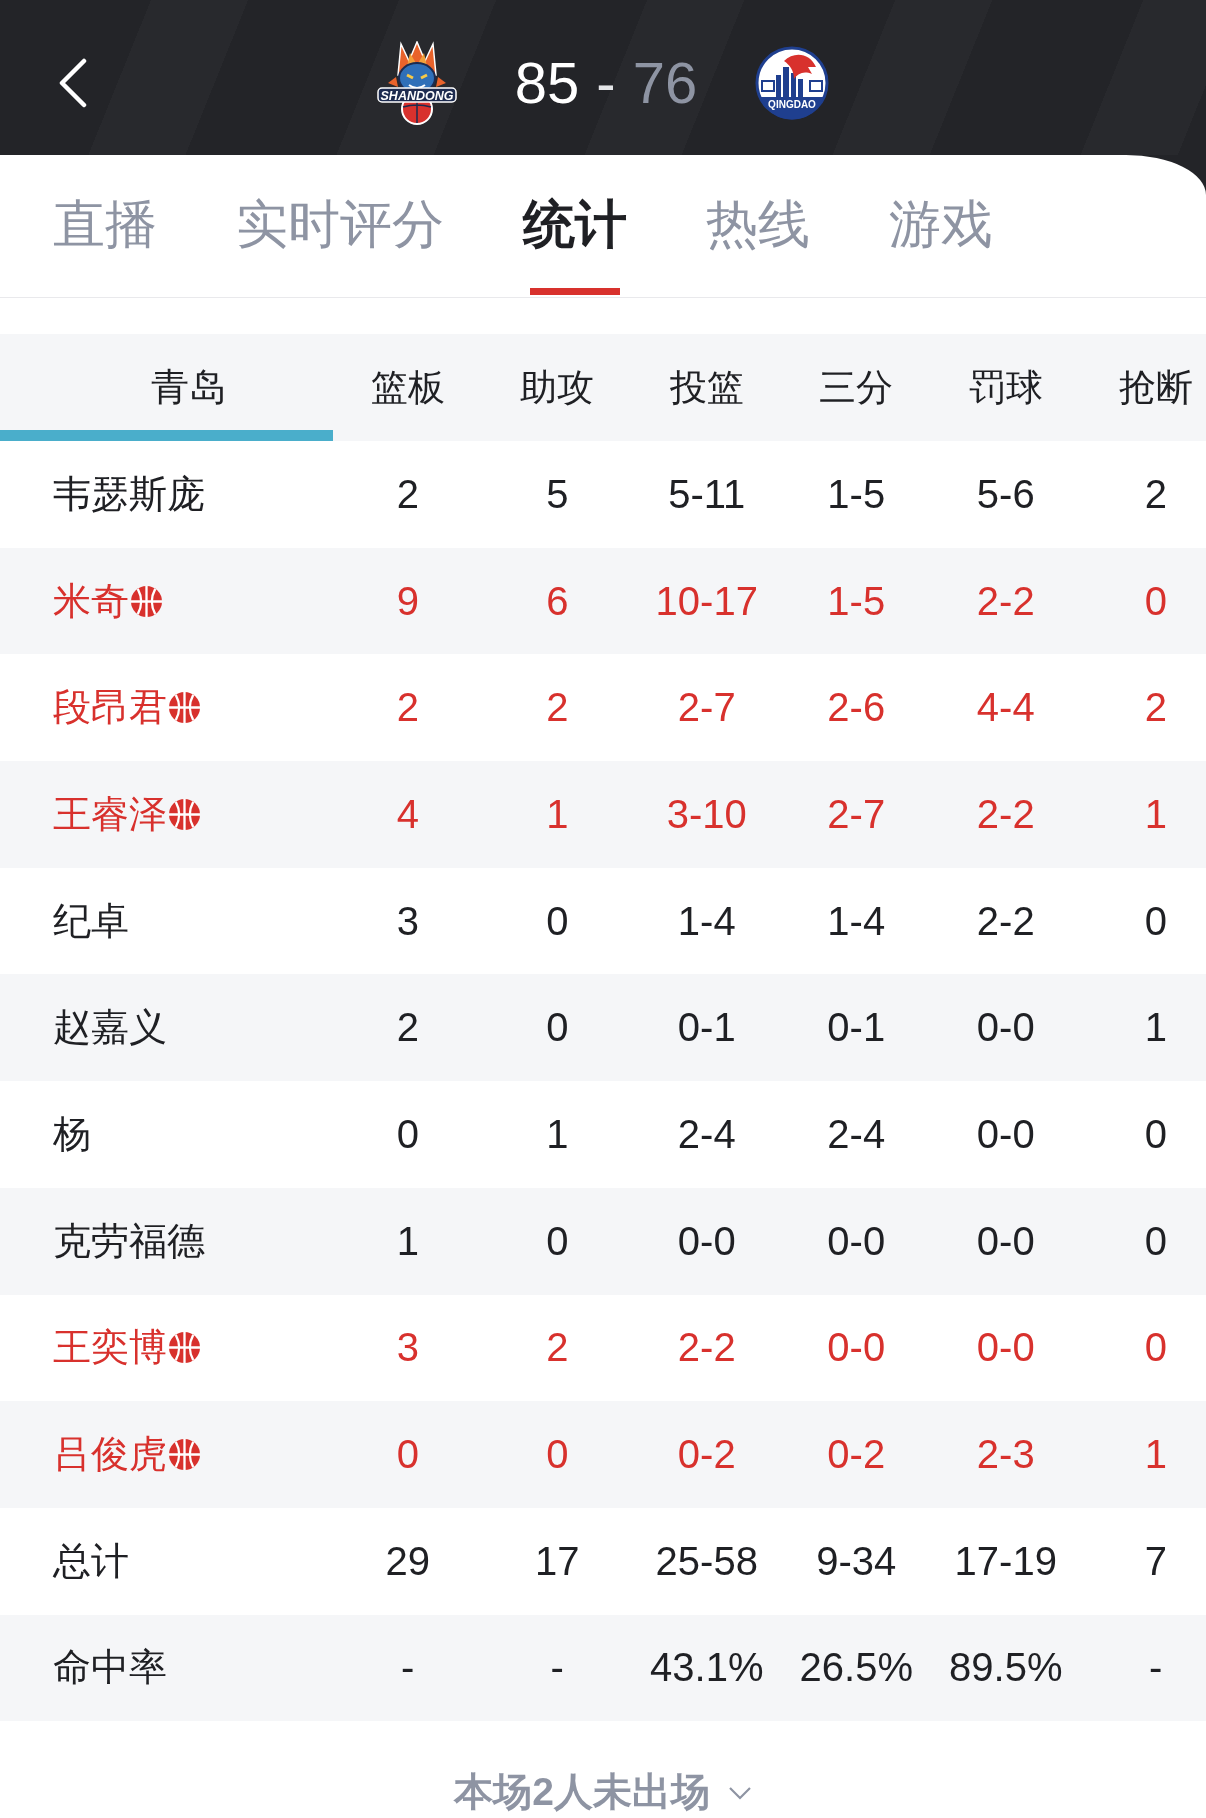 This screenshot has height=1818, width=1206. I want to click on tab: 直播, so click(105, 225).